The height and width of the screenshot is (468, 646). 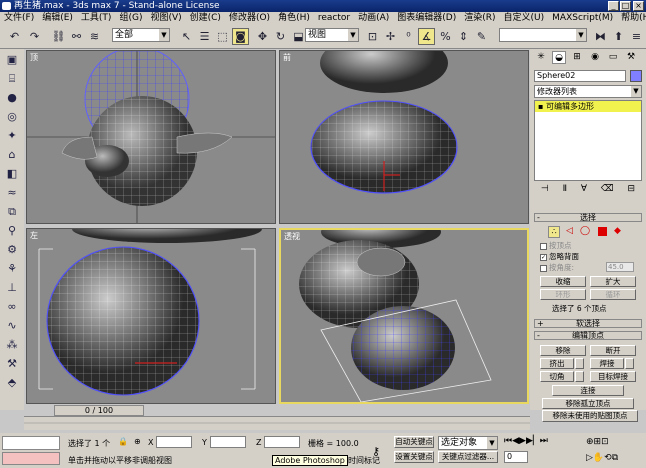 I want to click on by-angle-checkbox: 按角度:, so click(x=557, y=267).